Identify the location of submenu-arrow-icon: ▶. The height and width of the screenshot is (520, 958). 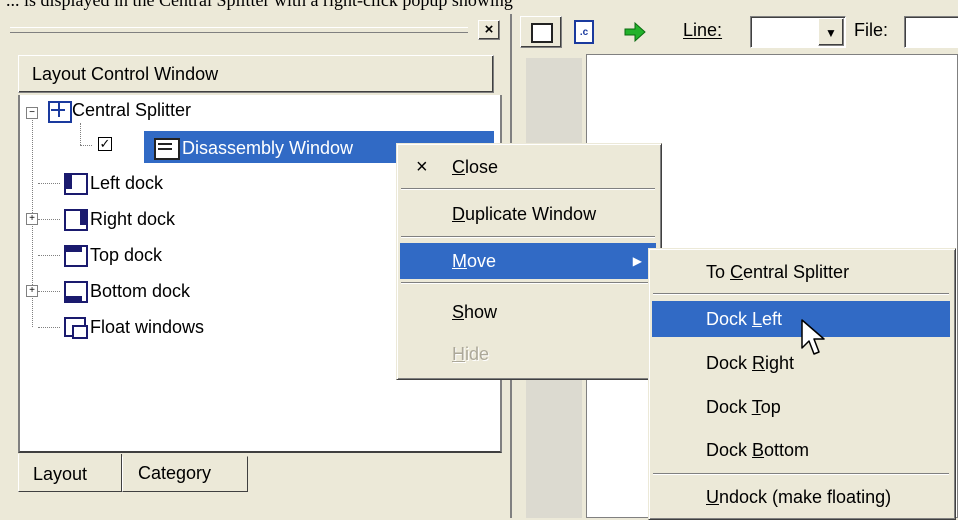
(637, 261).